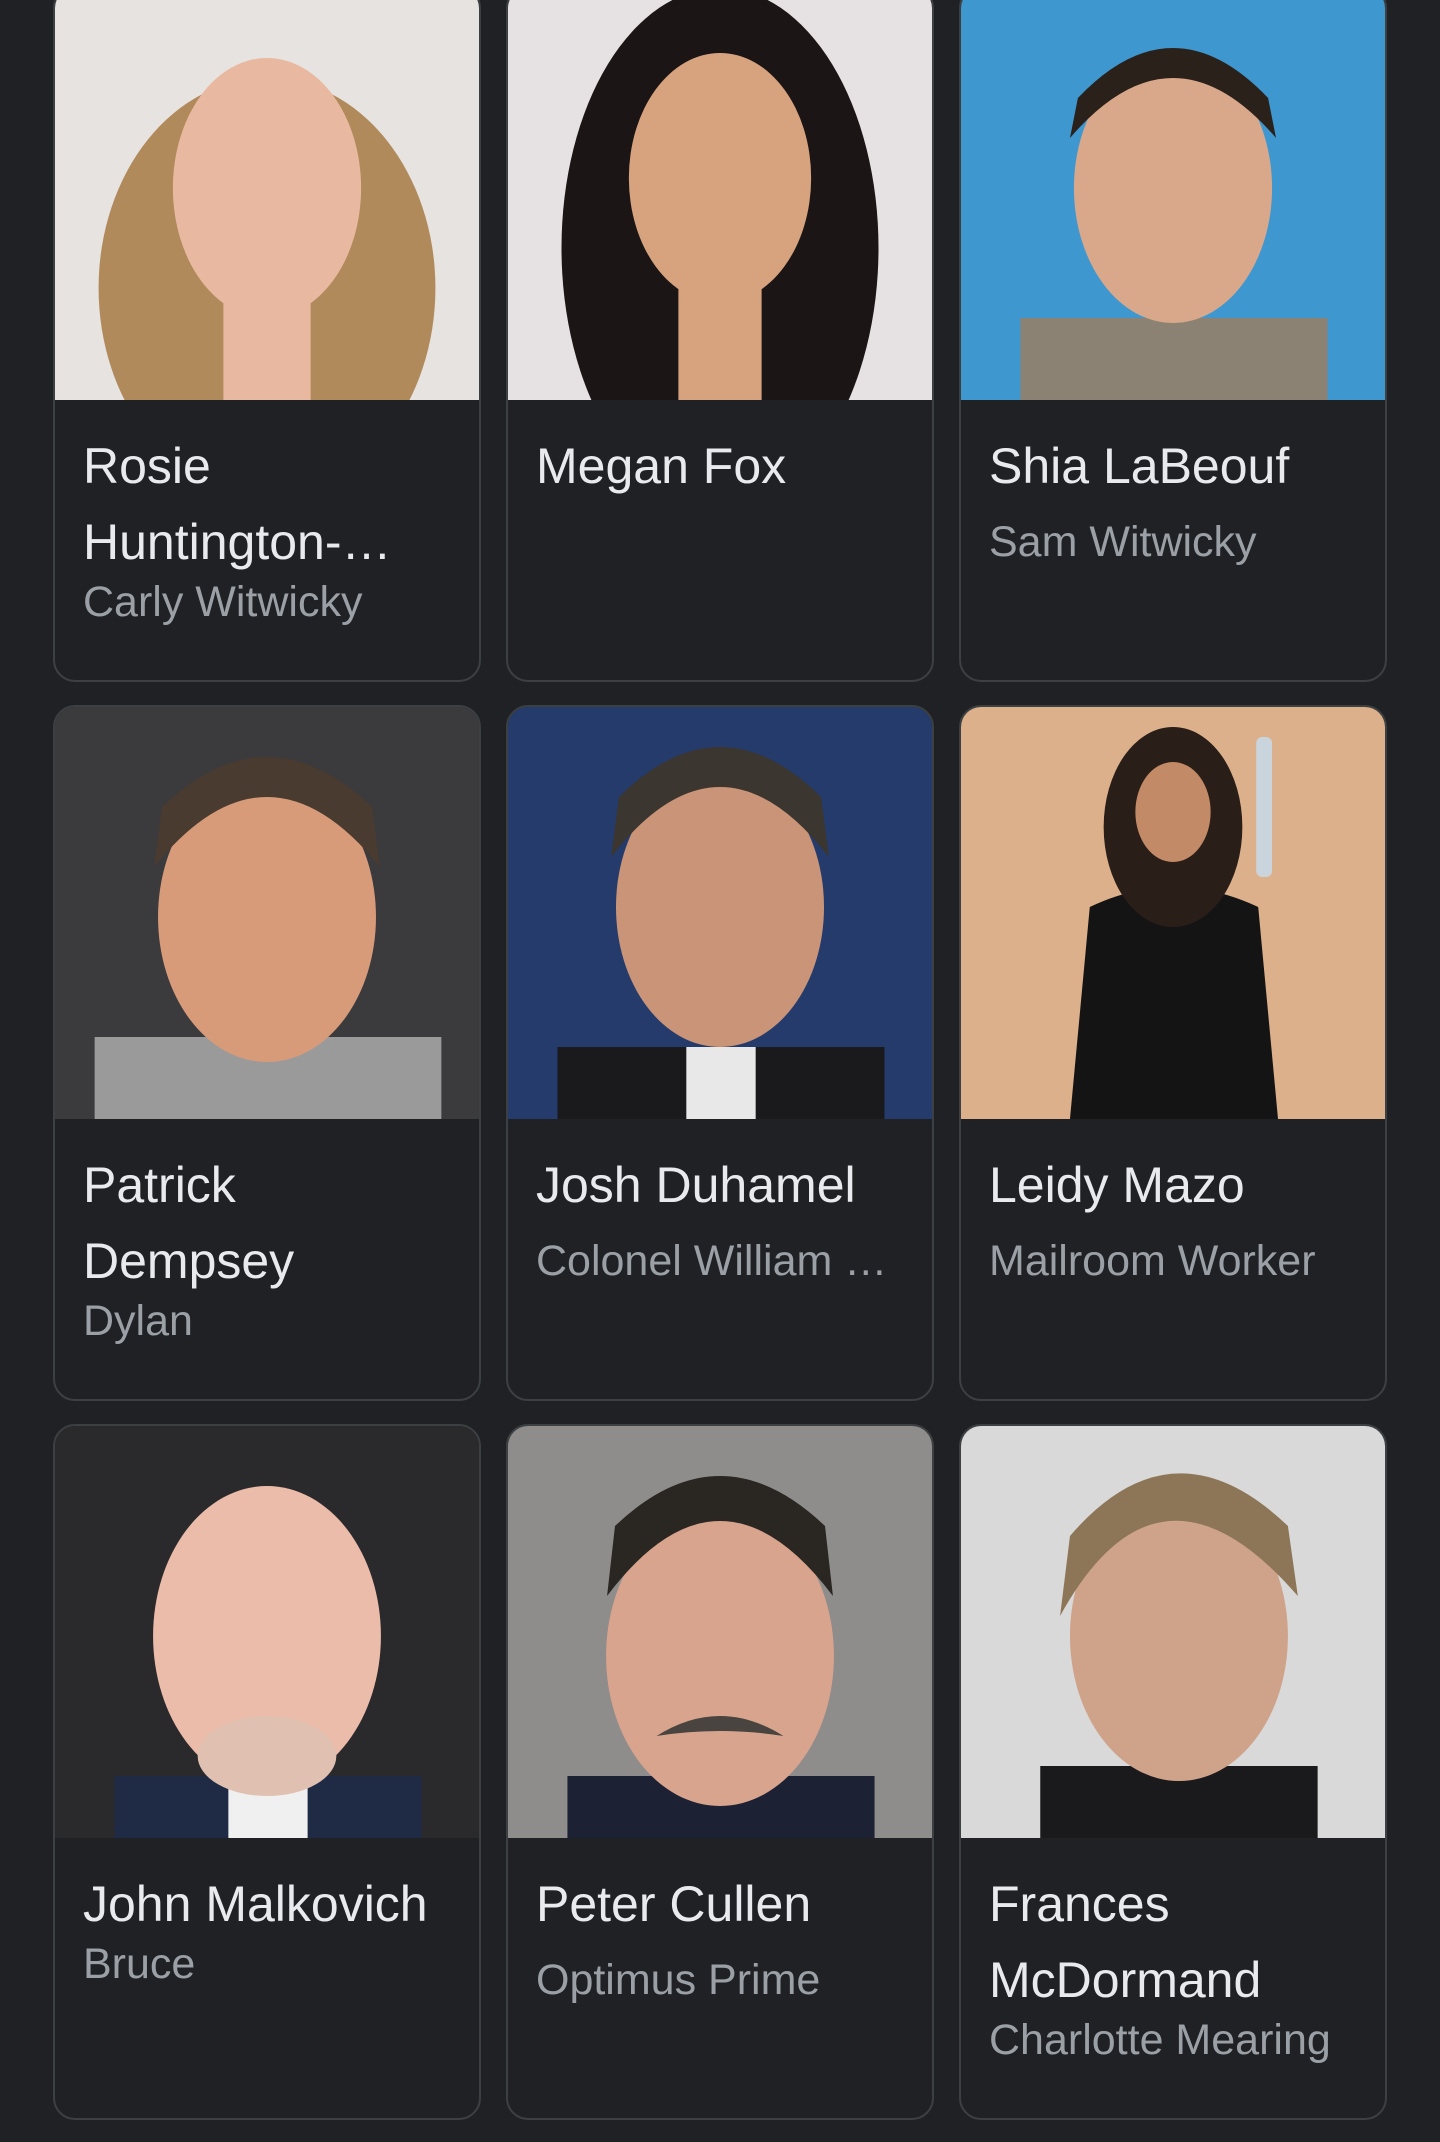  Describe the element at coordinates (696, 1185) in the screenshot. I see `actor-name: Josh Duhamel` at that location.